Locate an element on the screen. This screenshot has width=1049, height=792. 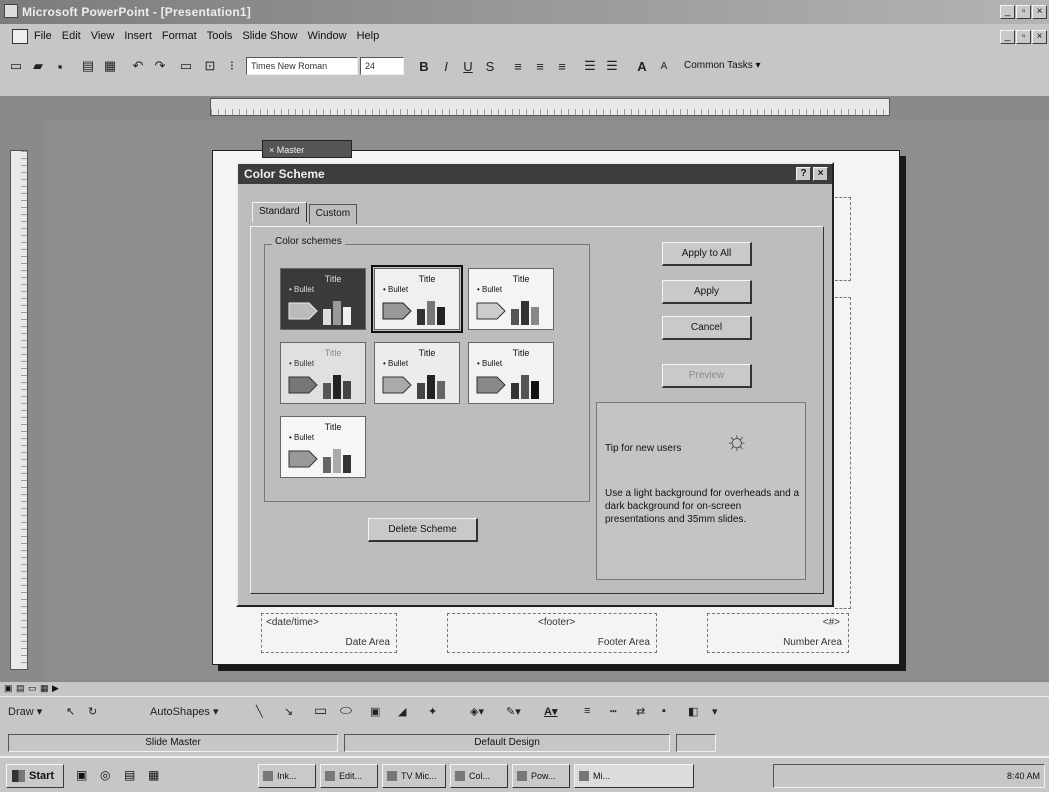
tab-custom: Custom is located at coordinates (333, 214).